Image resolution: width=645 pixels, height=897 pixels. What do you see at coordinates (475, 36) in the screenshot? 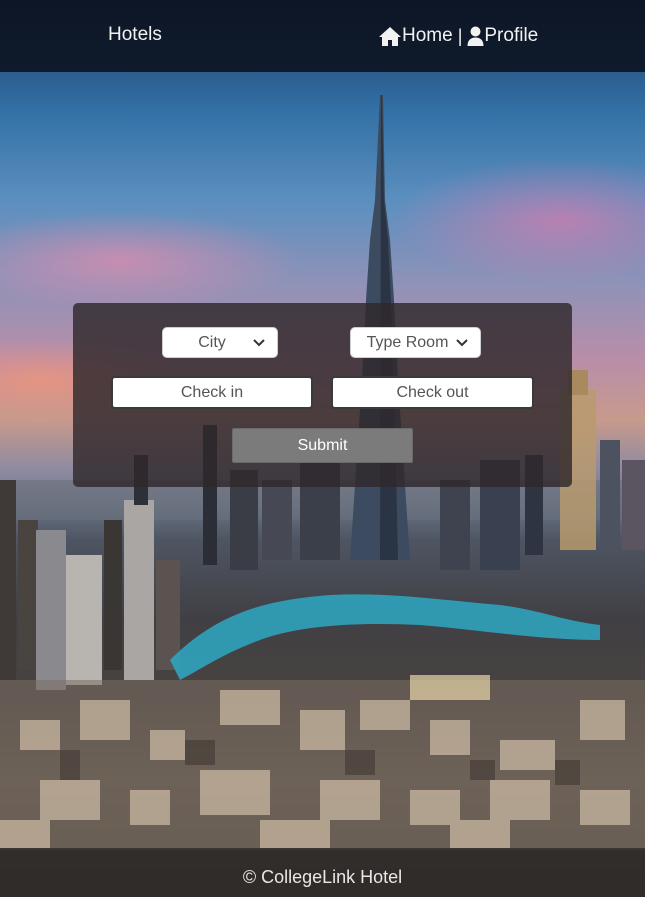
I see `user-icon` at bounding box center [475, 36].